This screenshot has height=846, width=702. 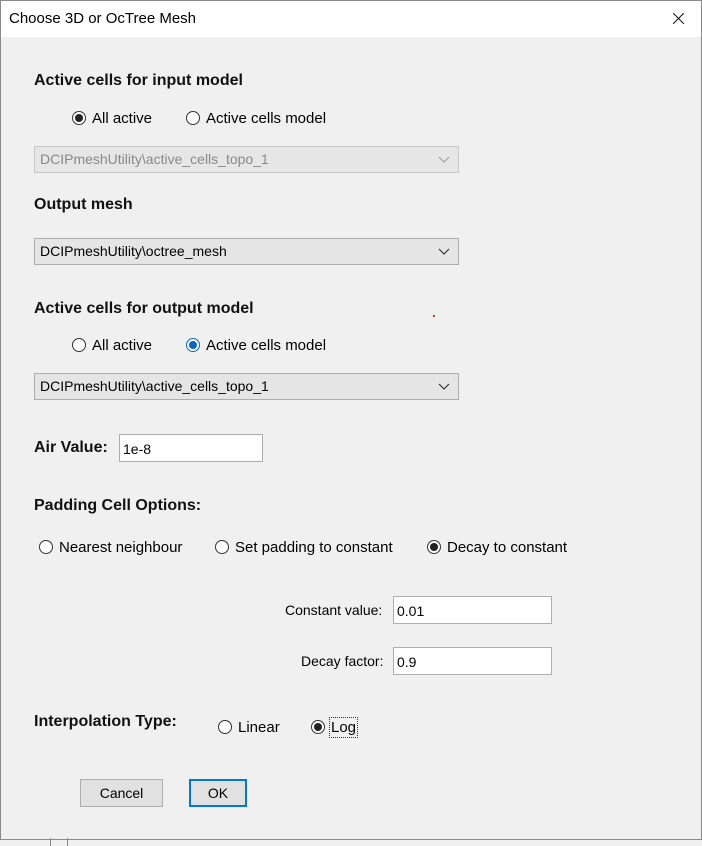 I want to click on constant-value-input: 0.01, so click(x=472, y=610).